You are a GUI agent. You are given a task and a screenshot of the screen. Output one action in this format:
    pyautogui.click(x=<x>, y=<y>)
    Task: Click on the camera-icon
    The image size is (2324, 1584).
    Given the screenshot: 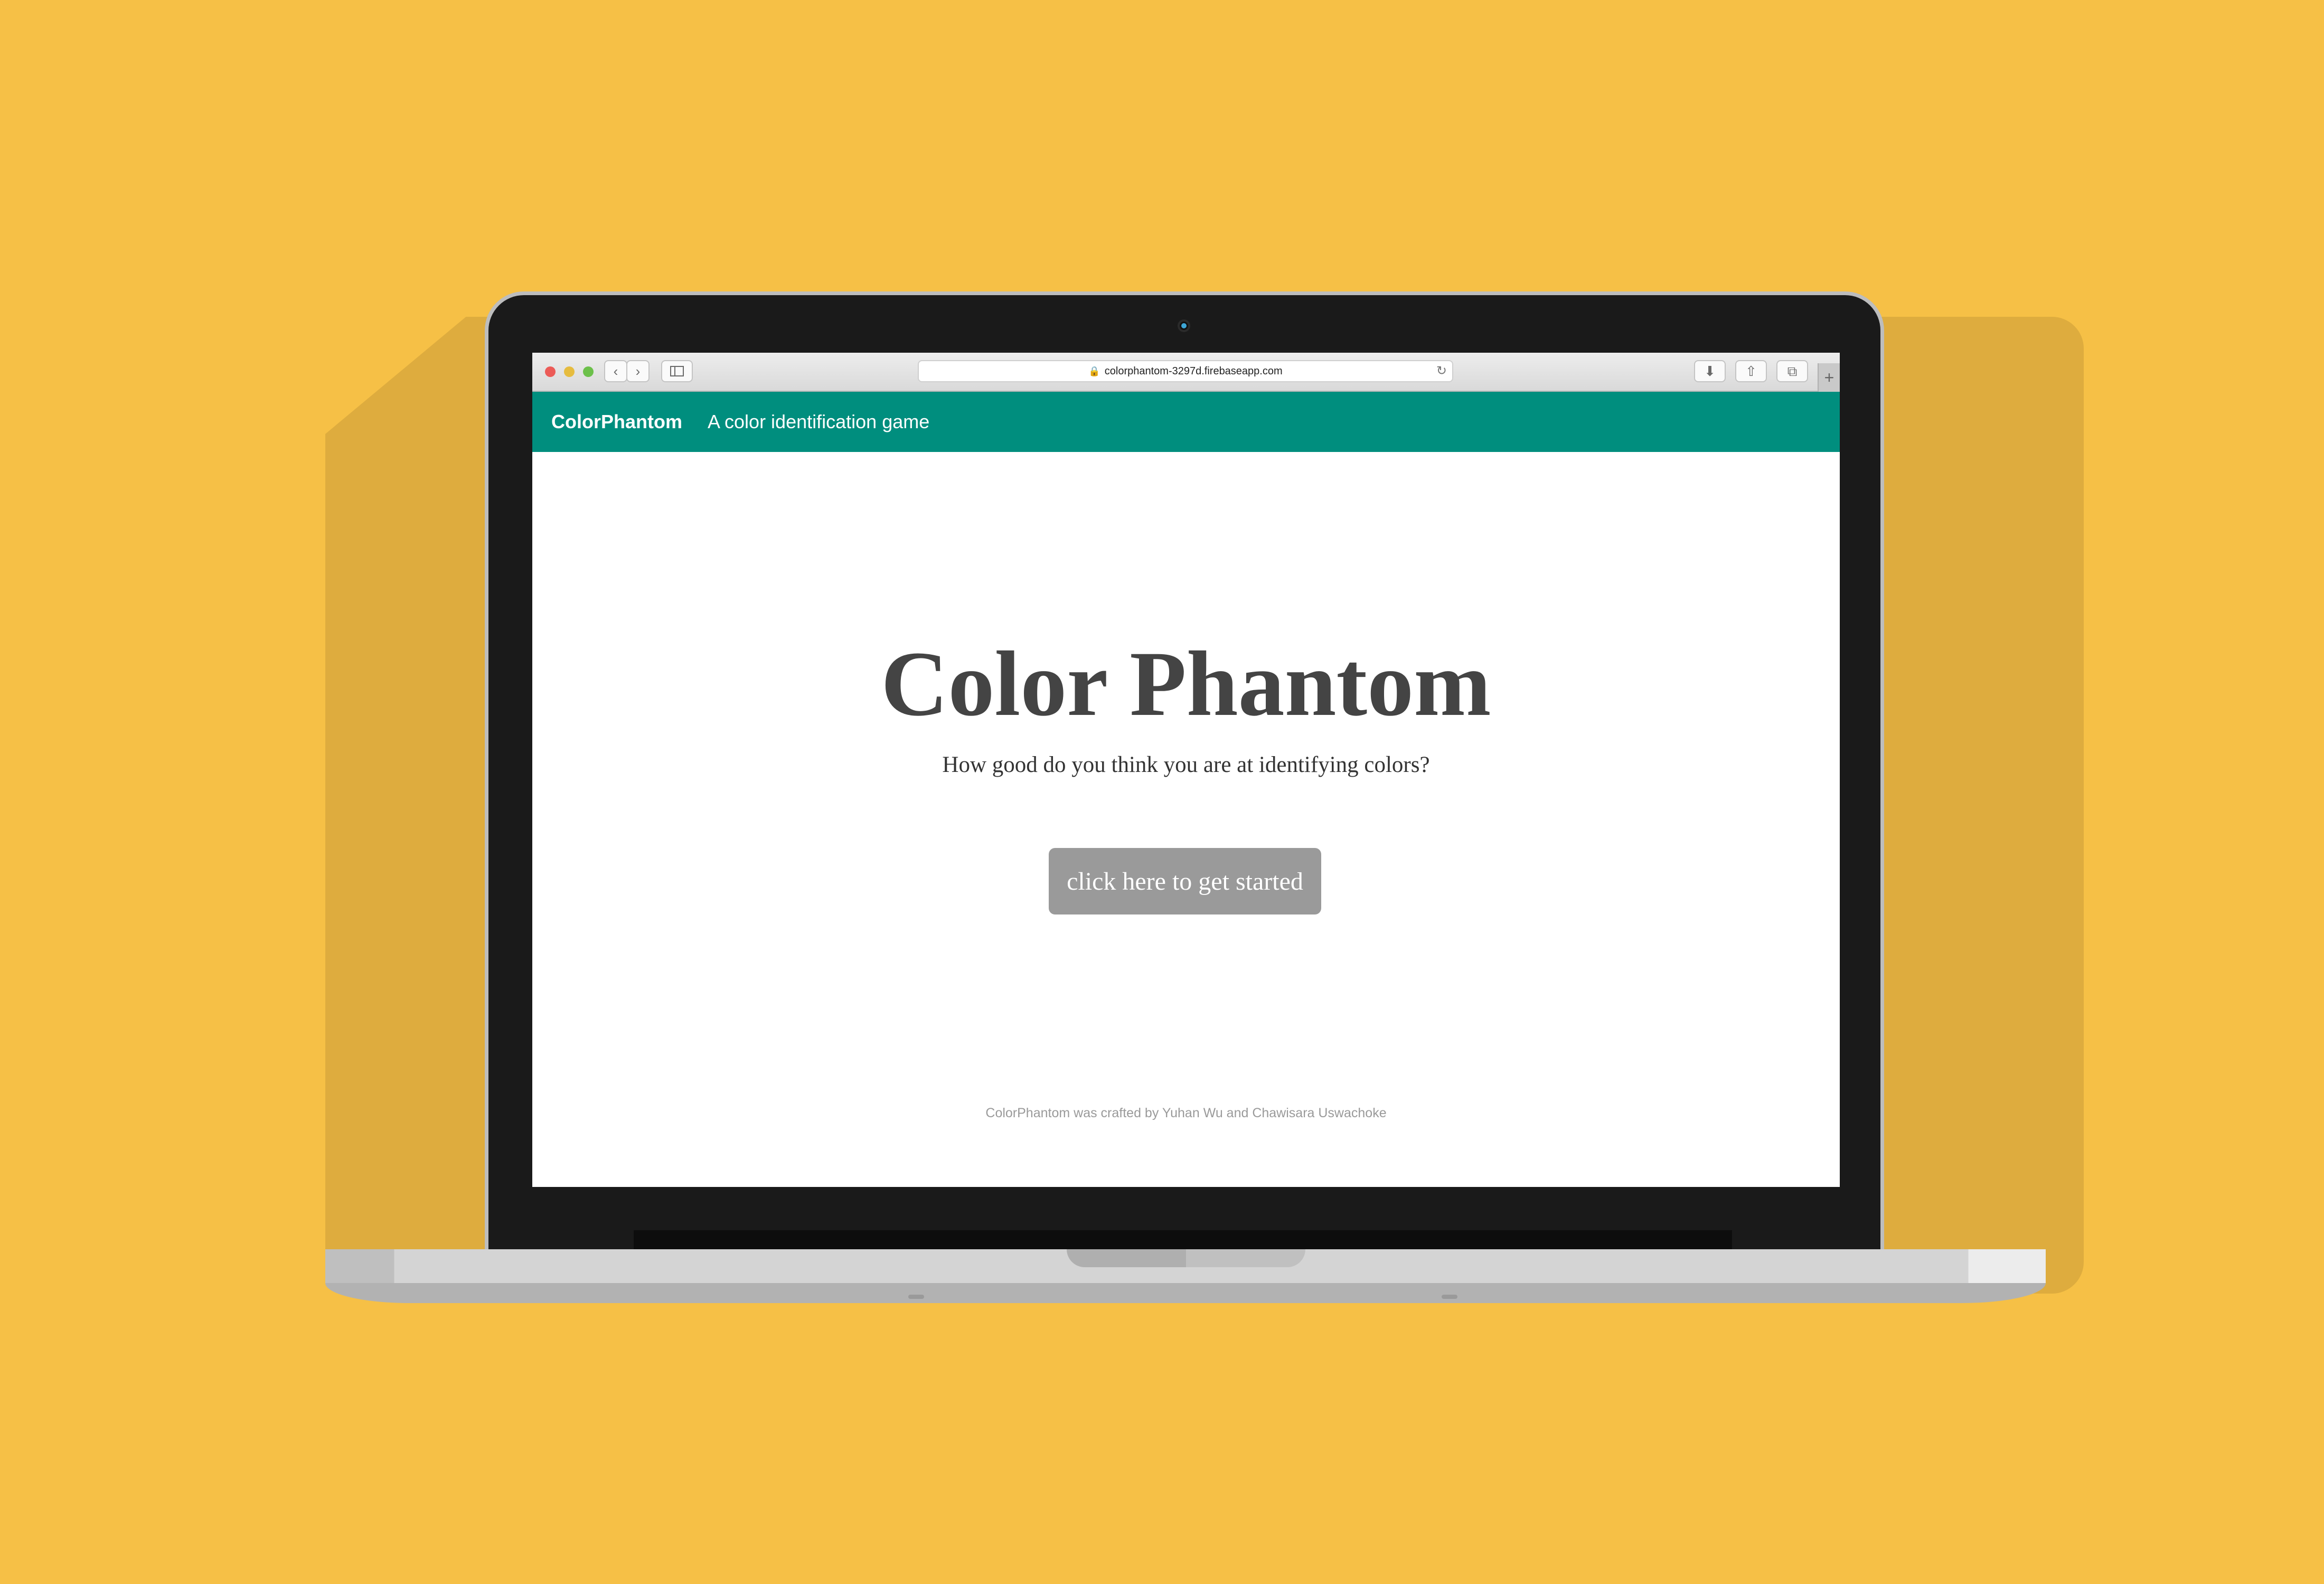 What is the action you would take?
    pyautogui.click(x=1184, y=325)
    